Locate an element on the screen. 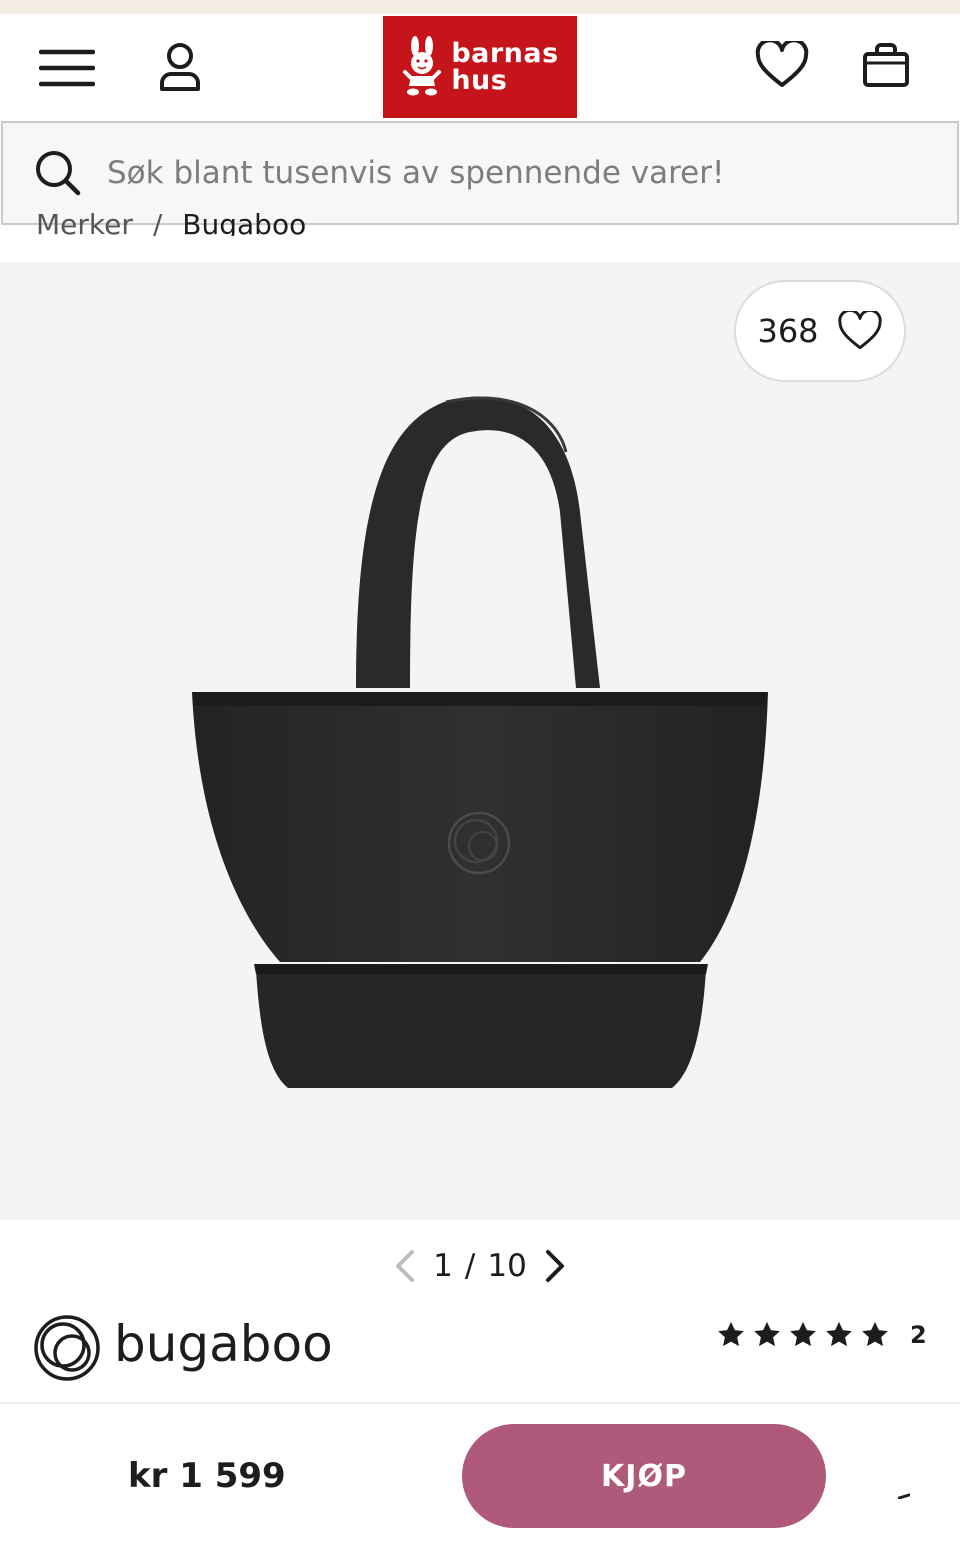 Image resolution: width=960 pixels, height=1567 pixels. chevron-left-icon is located at coordinates (405, 1266).